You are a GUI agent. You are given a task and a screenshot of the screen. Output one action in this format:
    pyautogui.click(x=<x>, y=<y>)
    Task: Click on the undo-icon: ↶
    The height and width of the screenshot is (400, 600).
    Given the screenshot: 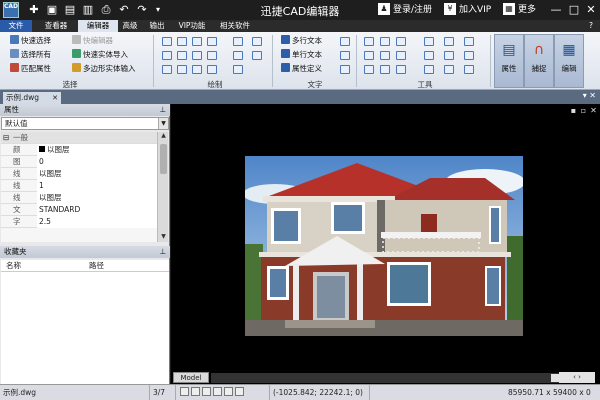 What is the action you would take?
    pyautogui.click(x=124, y=10)
    